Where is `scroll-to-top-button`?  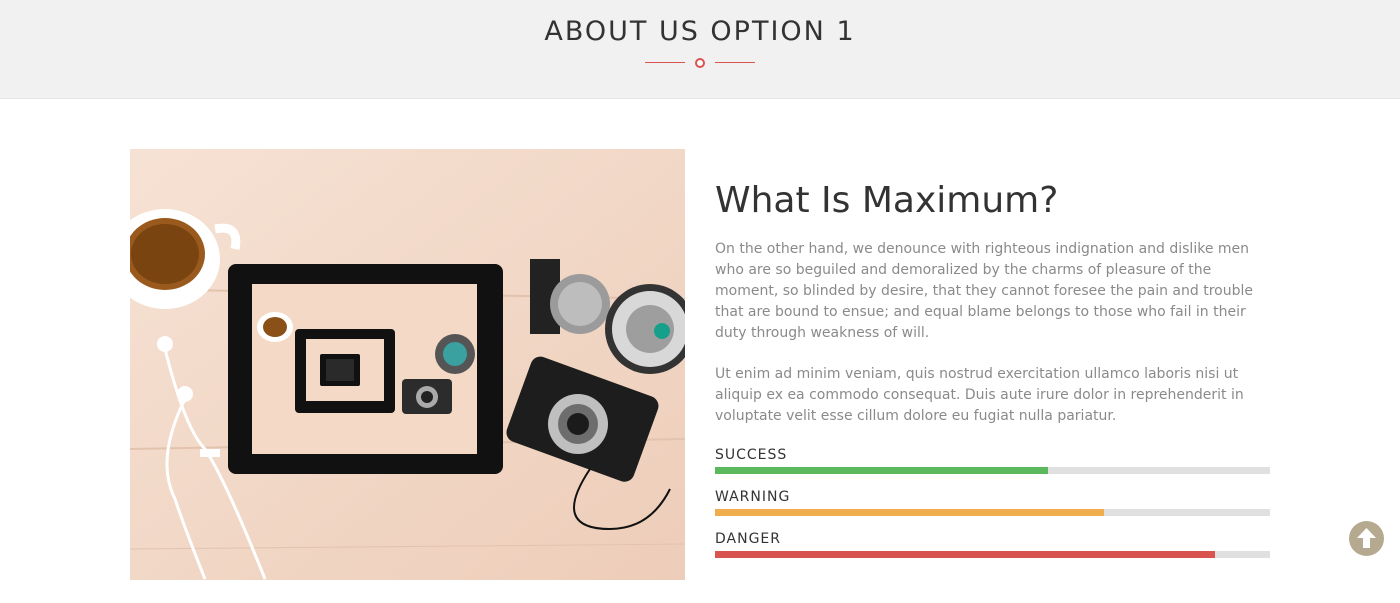 scroll-to-top-button is located at coordinates (1366, 538).